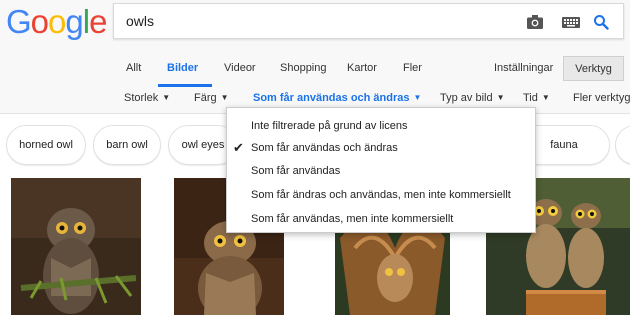 The image size is (630, 315). I want to click on search-input, so click(316, 21).